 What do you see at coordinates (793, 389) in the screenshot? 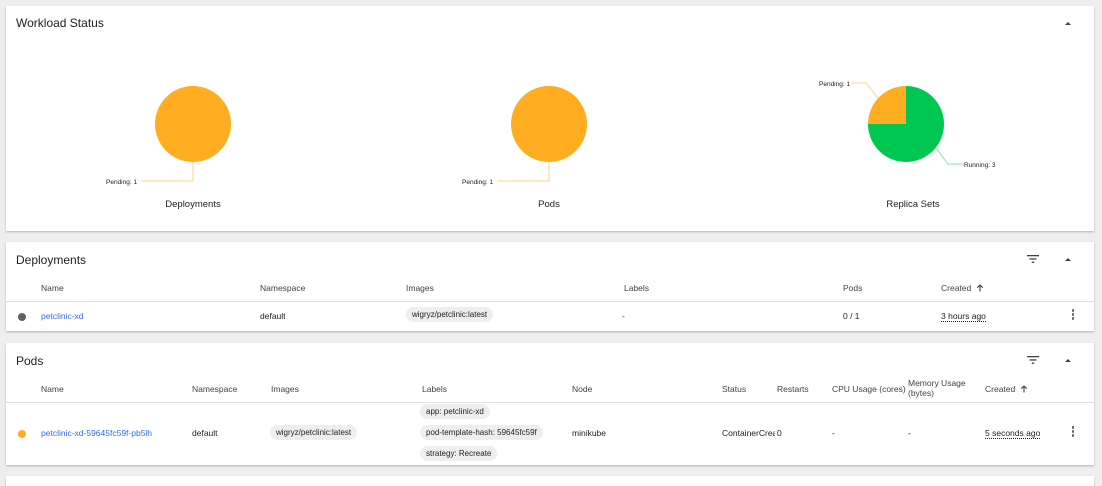
I see `column-header-restarts: Restarts` at bounding box center [793, 389].